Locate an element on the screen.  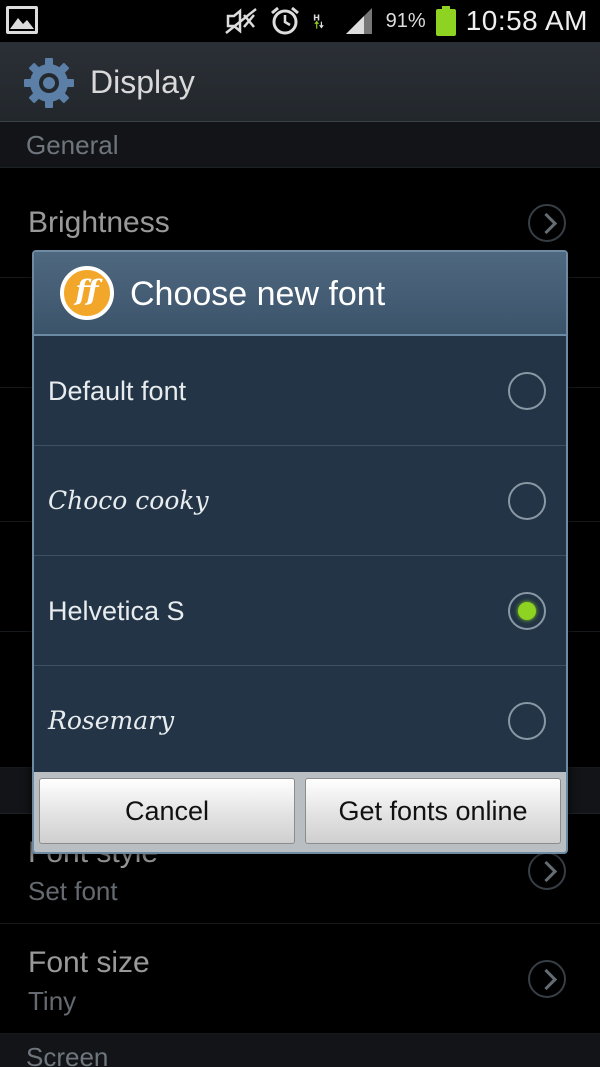
dialog-button-bar: Cancel Get fonts online is located at coordinates (300, 812).